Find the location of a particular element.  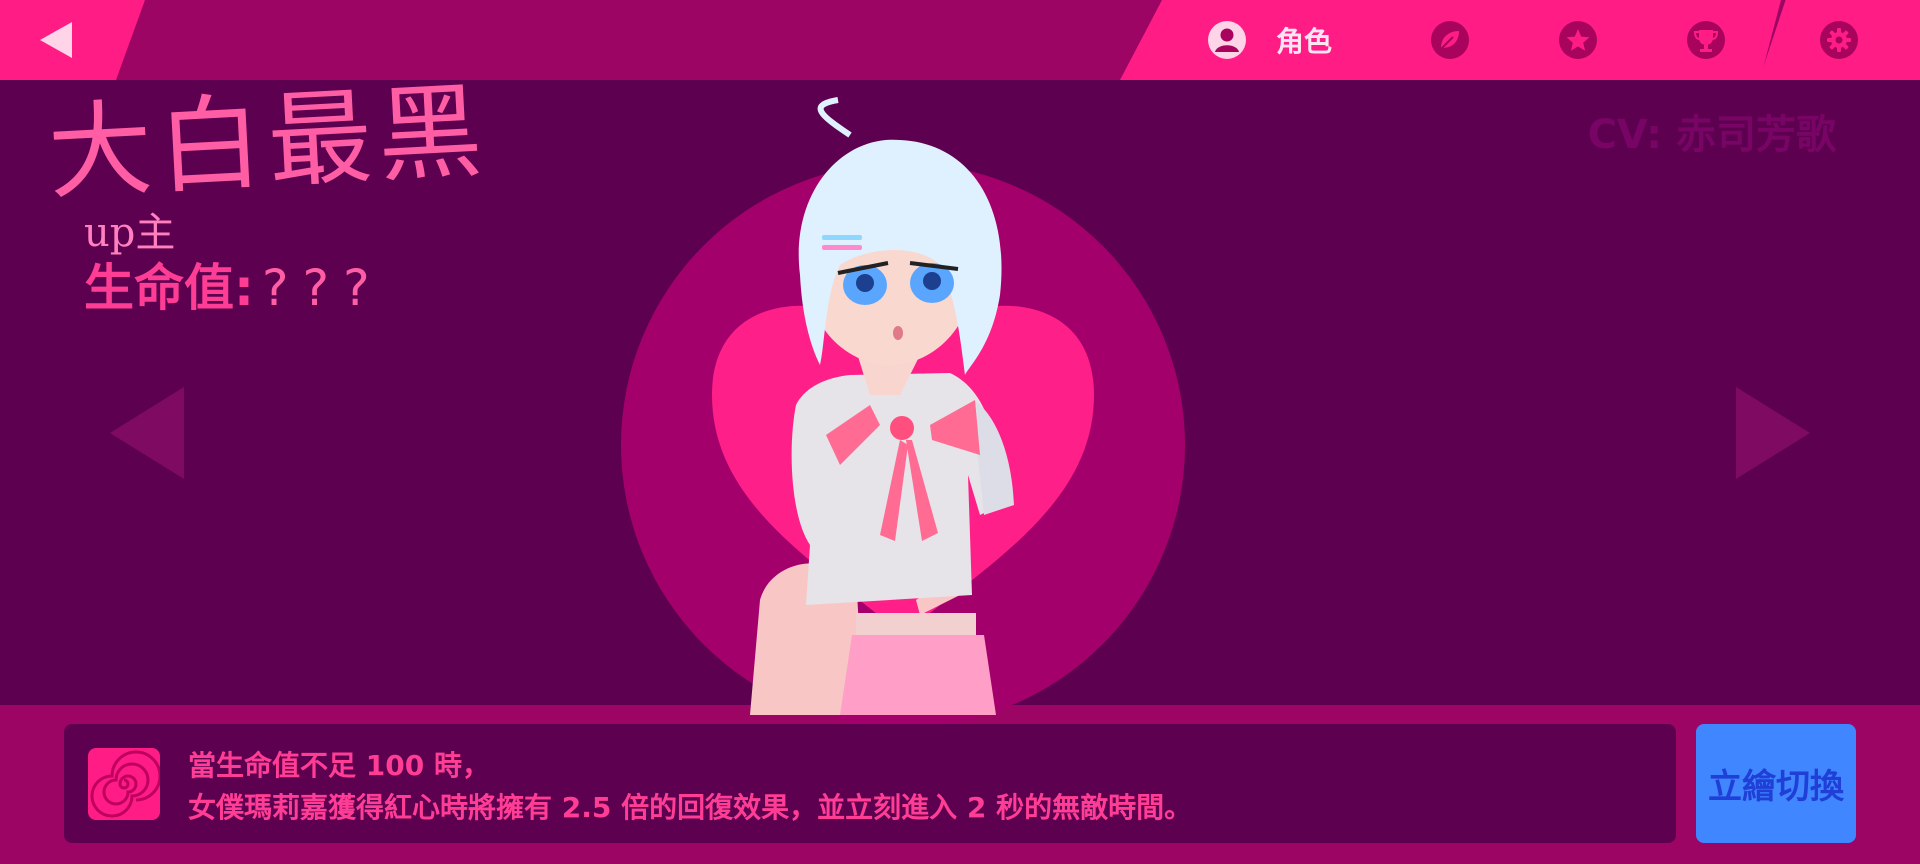

back-button is located at coordinates (72, 40).